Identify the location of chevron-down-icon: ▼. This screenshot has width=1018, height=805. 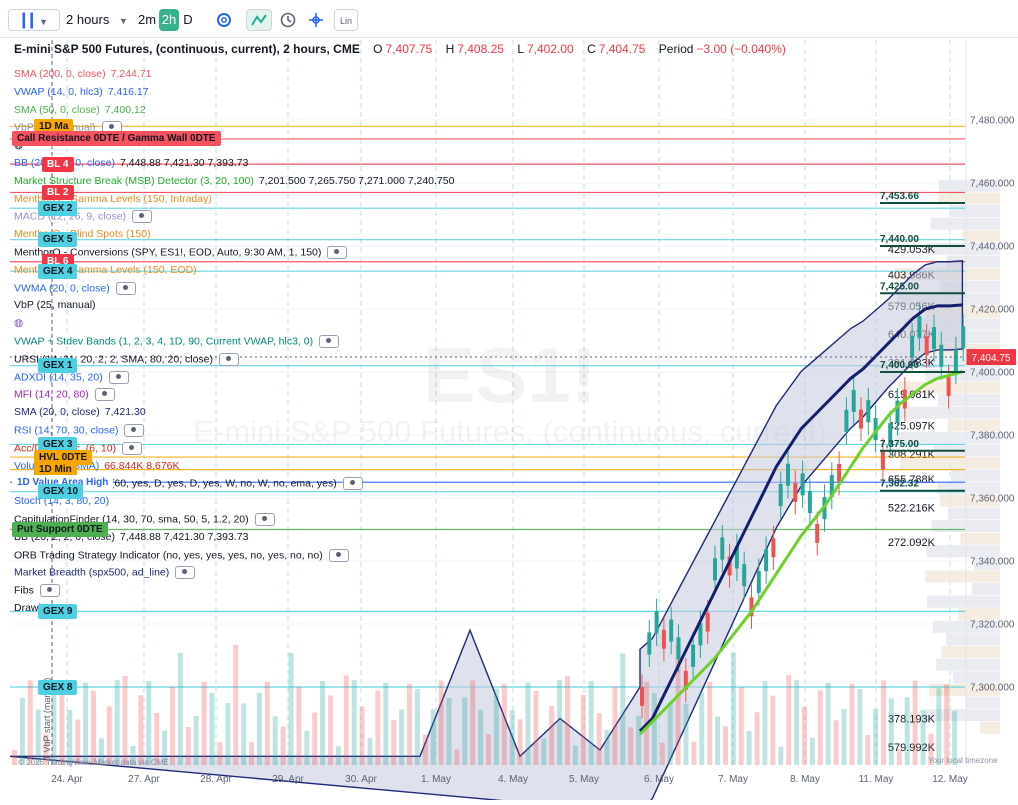
(123, 21).